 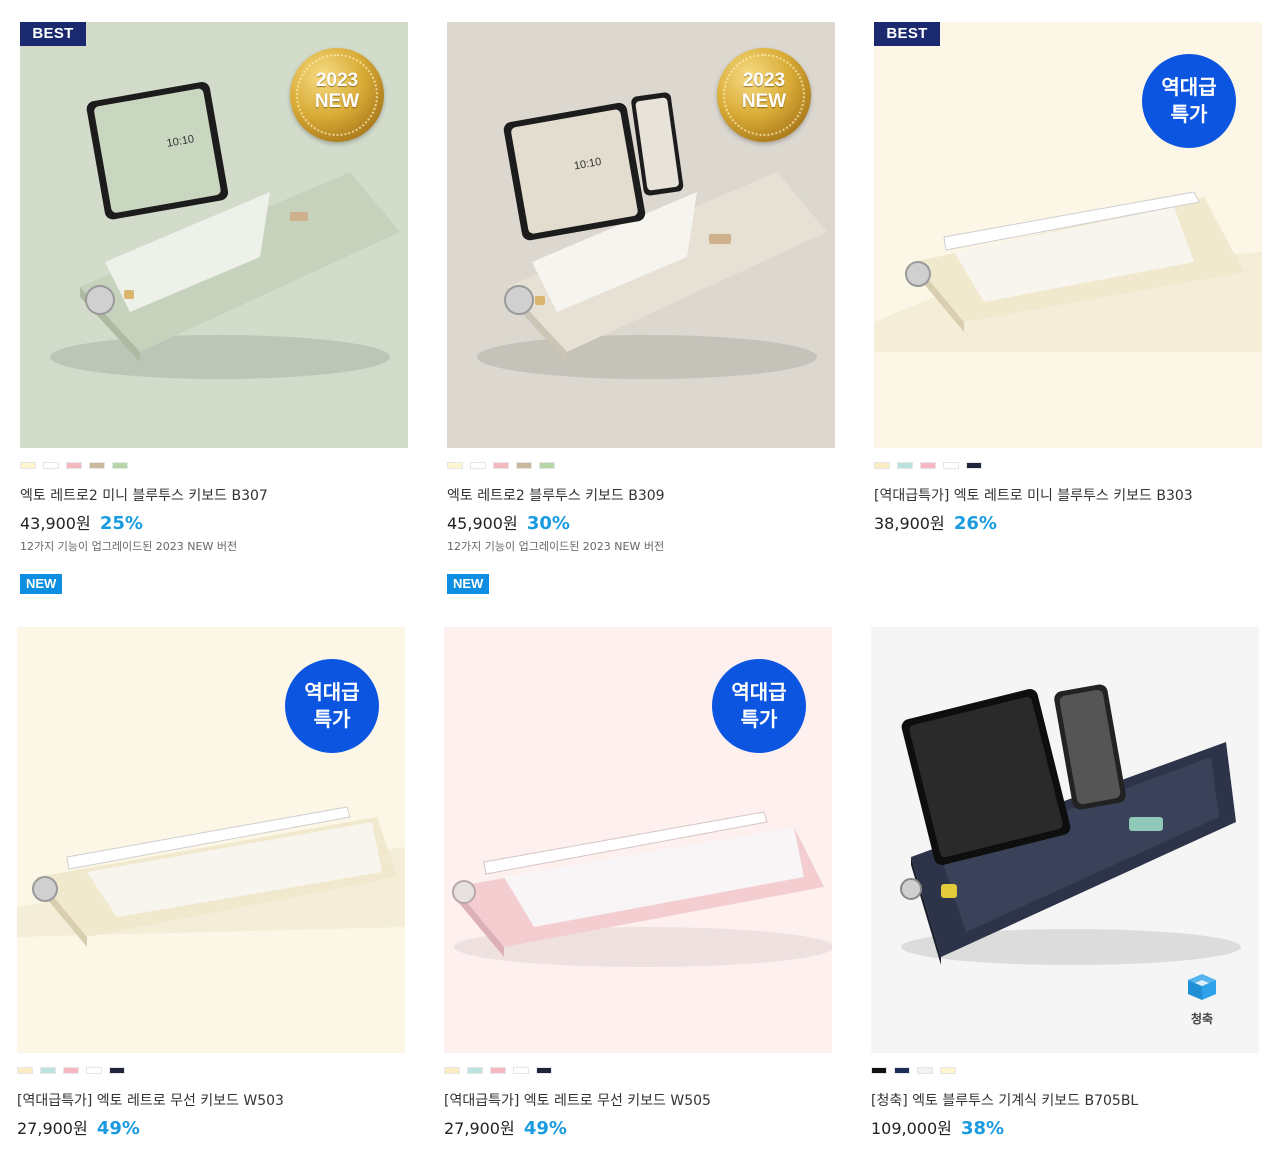 What do you see at coordinates (1068, 496) in the screenshot?
I see `product-name: [역대급특가] 엑토 레트로 미니 블루투스 키보드 B303` at bounding box center [1068, 496].